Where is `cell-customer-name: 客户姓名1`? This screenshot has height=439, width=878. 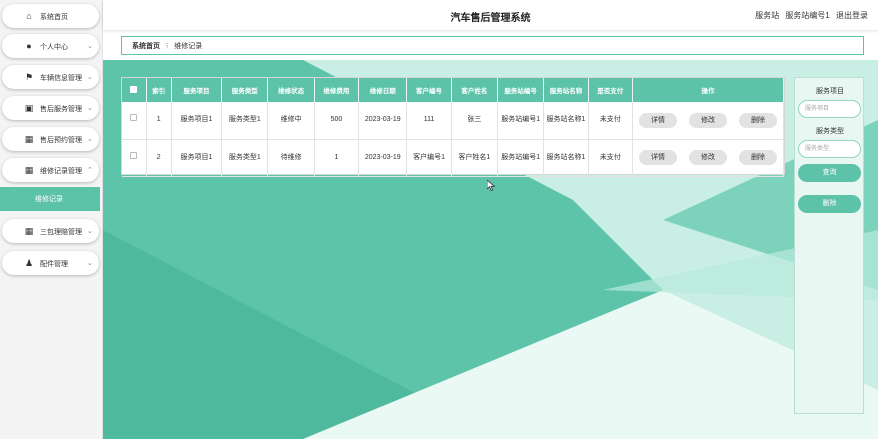
cell-customer-name: 客户姓名1 is located at coordinates (475, 158).